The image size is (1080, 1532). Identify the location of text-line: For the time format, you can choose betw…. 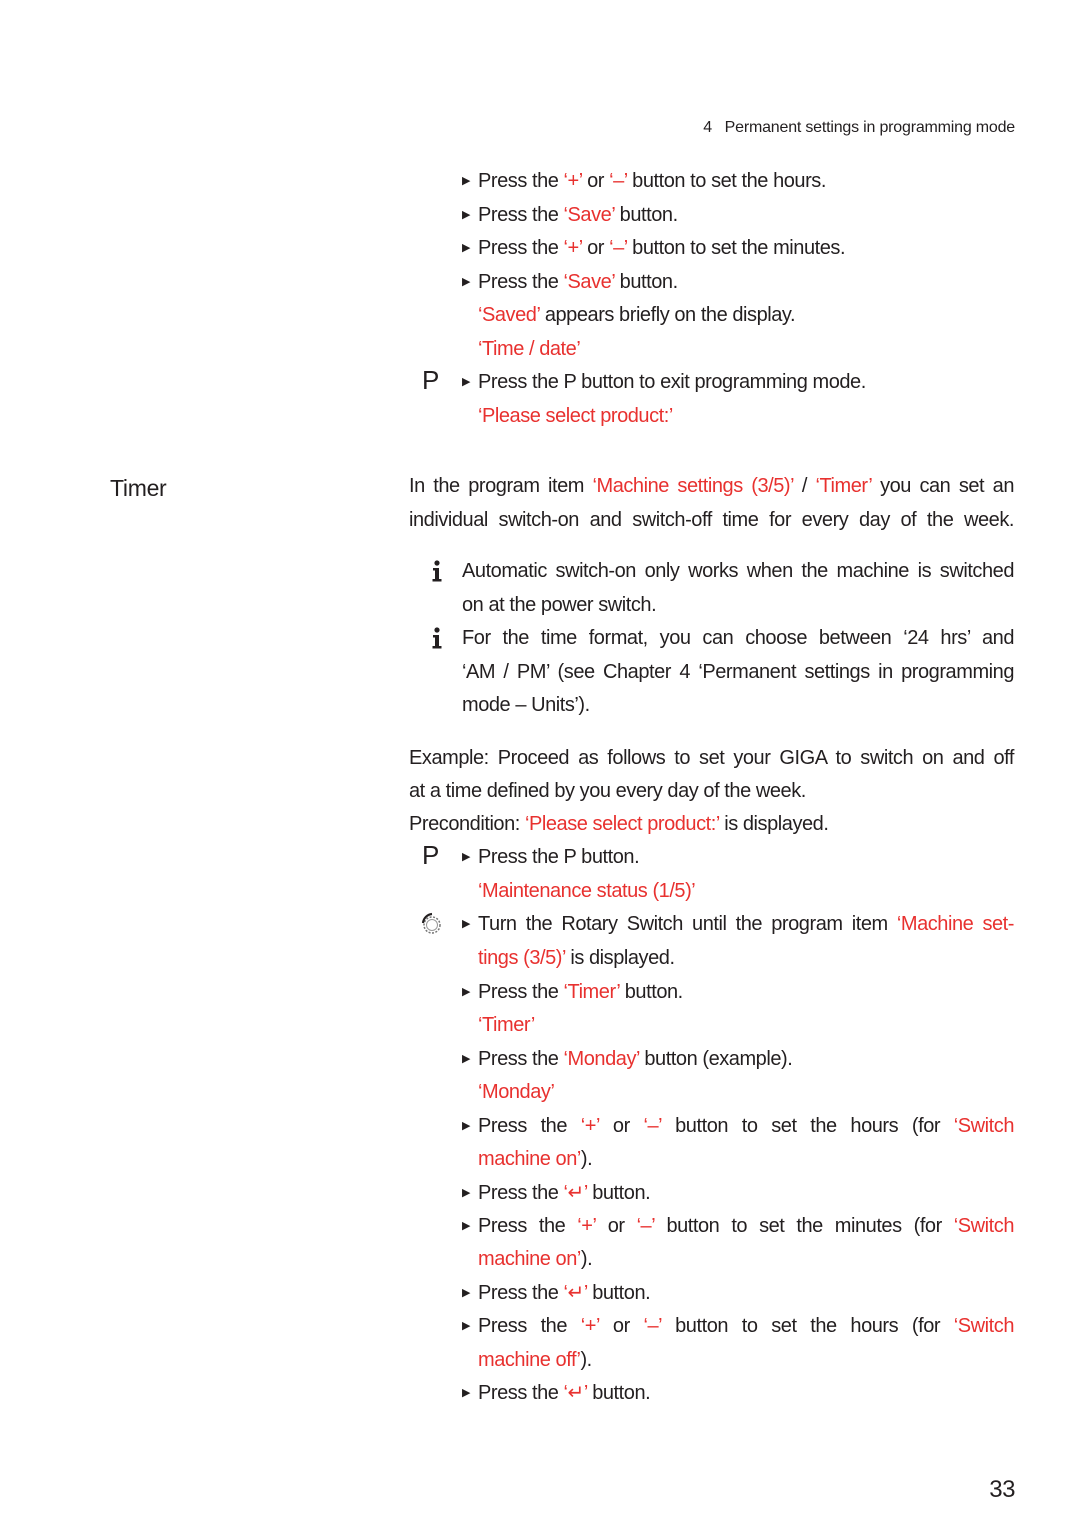
(738, 638).